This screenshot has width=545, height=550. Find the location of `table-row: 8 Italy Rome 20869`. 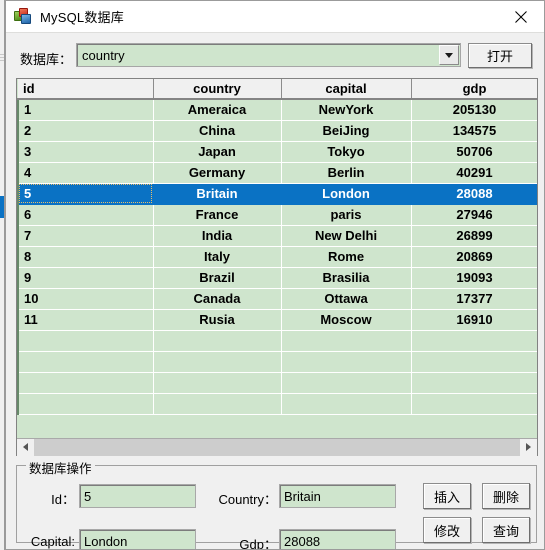

table-row: 8 Italy Rome 20869 is located at coordinates (277, 257).